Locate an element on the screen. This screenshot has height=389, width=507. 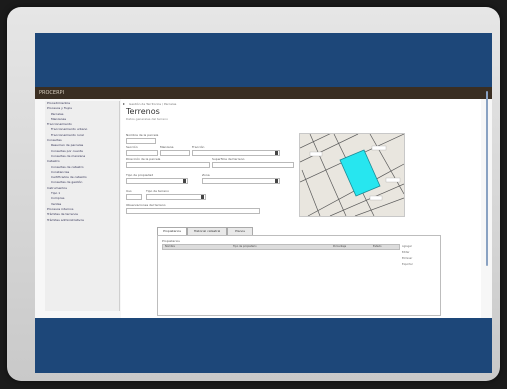
area-field is located at coordinates (253, 165).